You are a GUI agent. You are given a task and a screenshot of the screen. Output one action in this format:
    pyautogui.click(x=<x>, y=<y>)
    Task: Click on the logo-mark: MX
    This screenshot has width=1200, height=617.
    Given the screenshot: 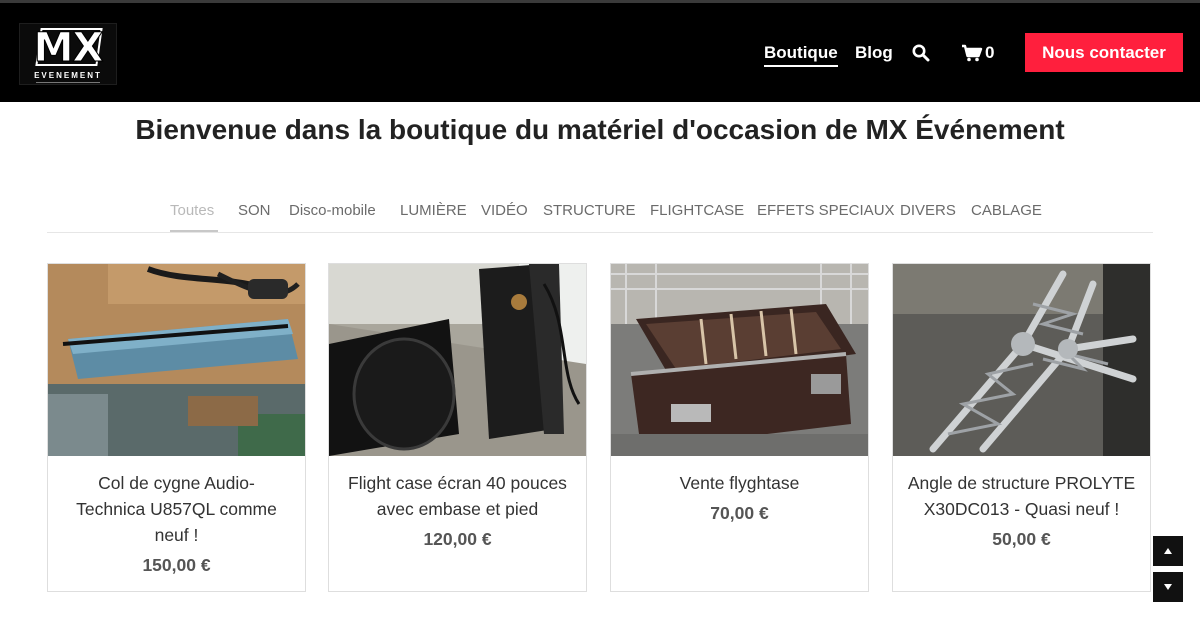 What is the action you would take?
    pyautogui.click(x=68, y=48)
    